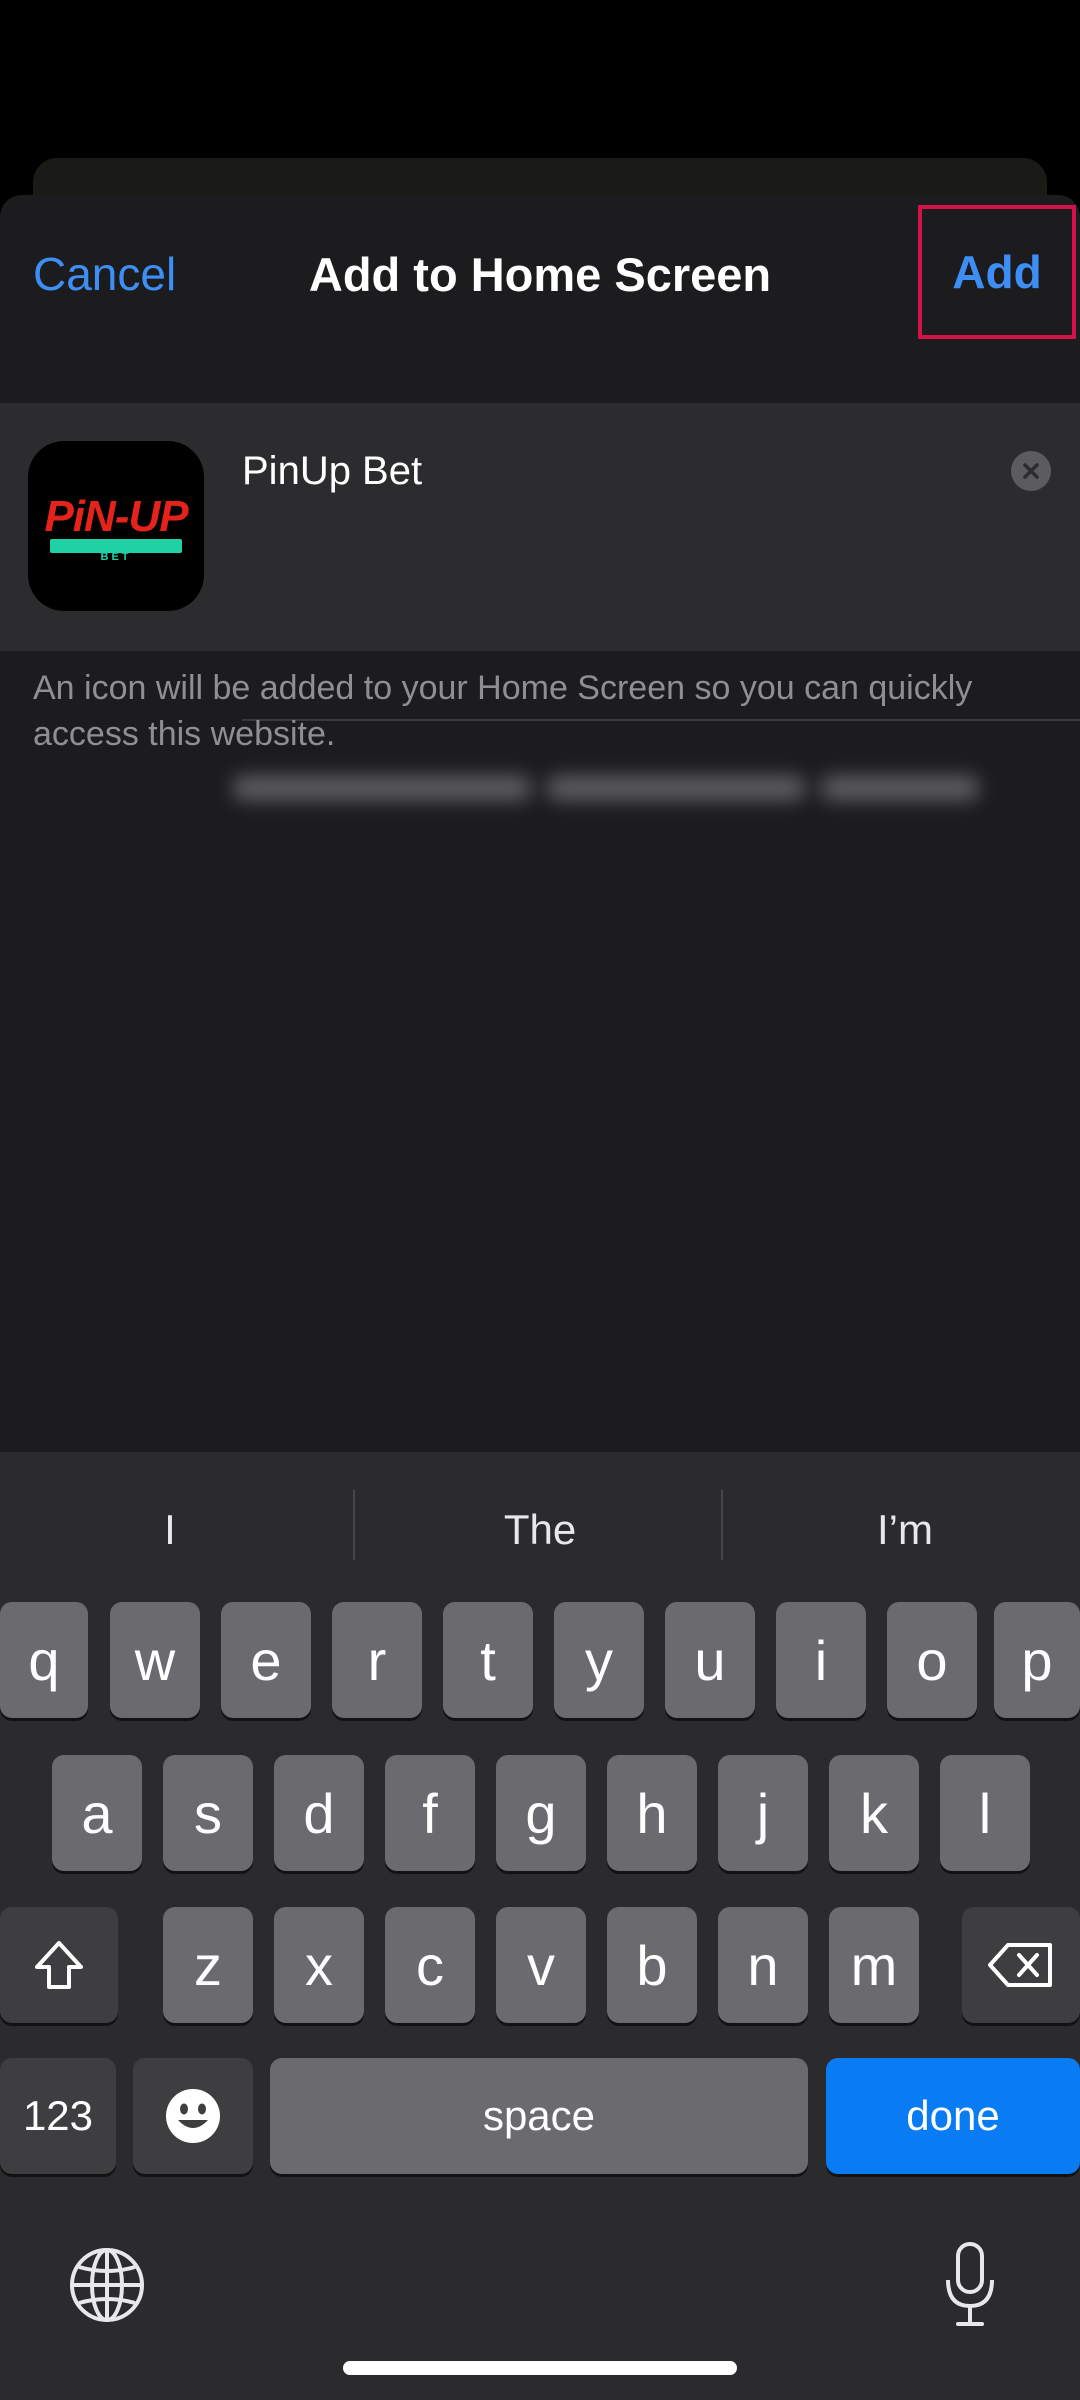  Describe the element at coordinates (377, 1660) in the screenshot. I see `key-r: r` at that location.